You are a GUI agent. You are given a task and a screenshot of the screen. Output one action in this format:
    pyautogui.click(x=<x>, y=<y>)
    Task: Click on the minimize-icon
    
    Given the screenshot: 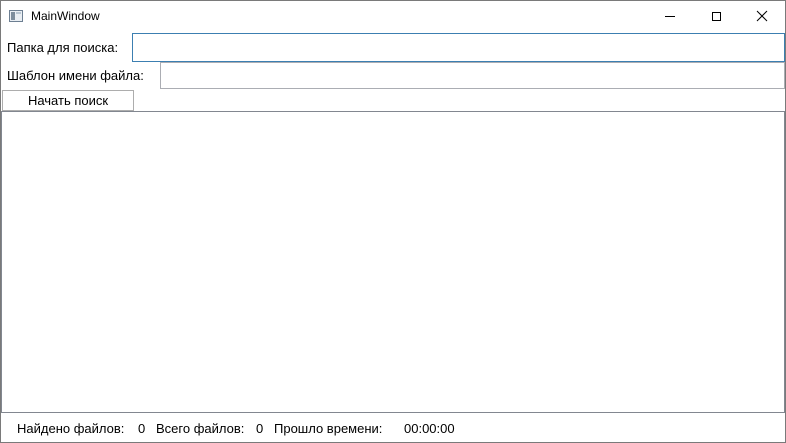 What is the action you would take?
    pyautogui.click(x=670, y=16)
    